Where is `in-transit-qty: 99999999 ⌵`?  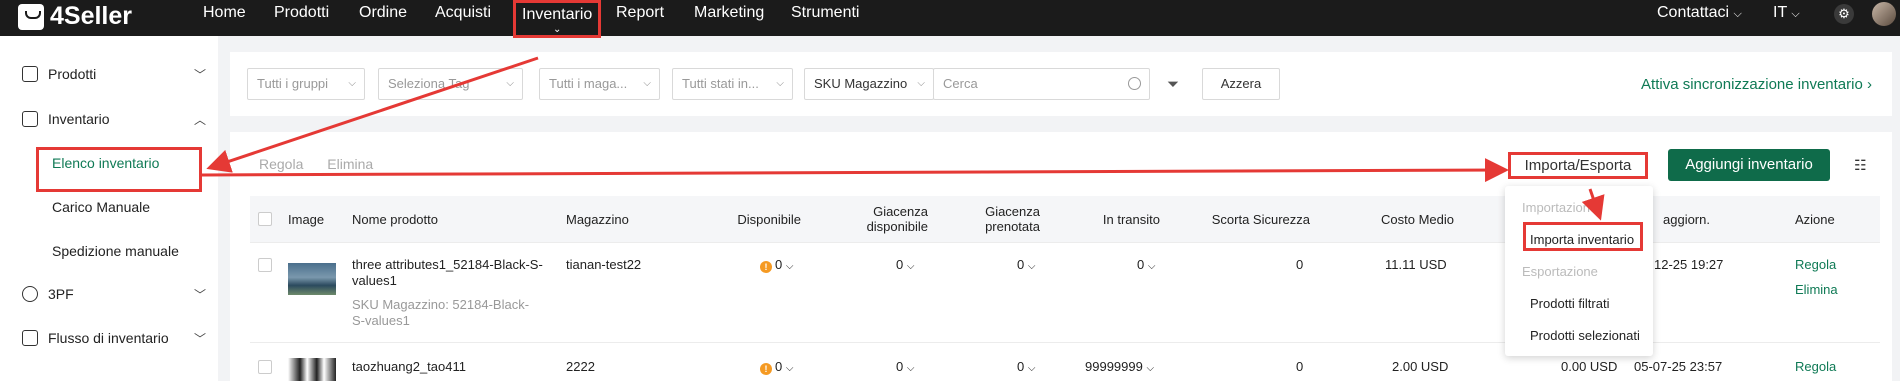
in-transit-qty: 99999999 ⌵ is located at coordinates (1119, 368).